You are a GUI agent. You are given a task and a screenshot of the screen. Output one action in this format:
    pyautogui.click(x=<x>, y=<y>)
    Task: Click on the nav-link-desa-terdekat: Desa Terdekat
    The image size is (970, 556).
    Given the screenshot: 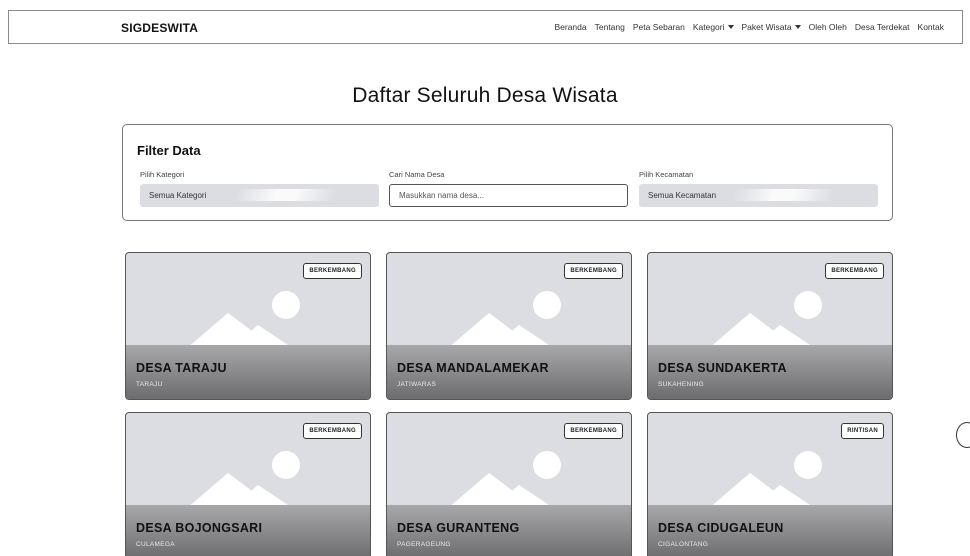 What is the action you would take?
    pyautogui.click(x=882, y=27)
    